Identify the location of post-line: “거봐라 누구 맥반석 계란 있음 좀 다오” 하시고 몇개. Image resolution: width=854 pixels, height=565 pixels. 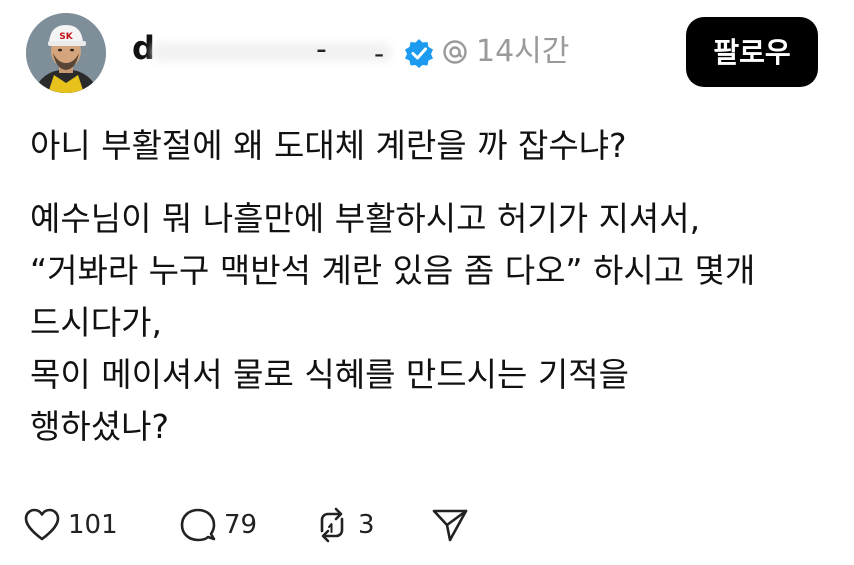
(393, 270).